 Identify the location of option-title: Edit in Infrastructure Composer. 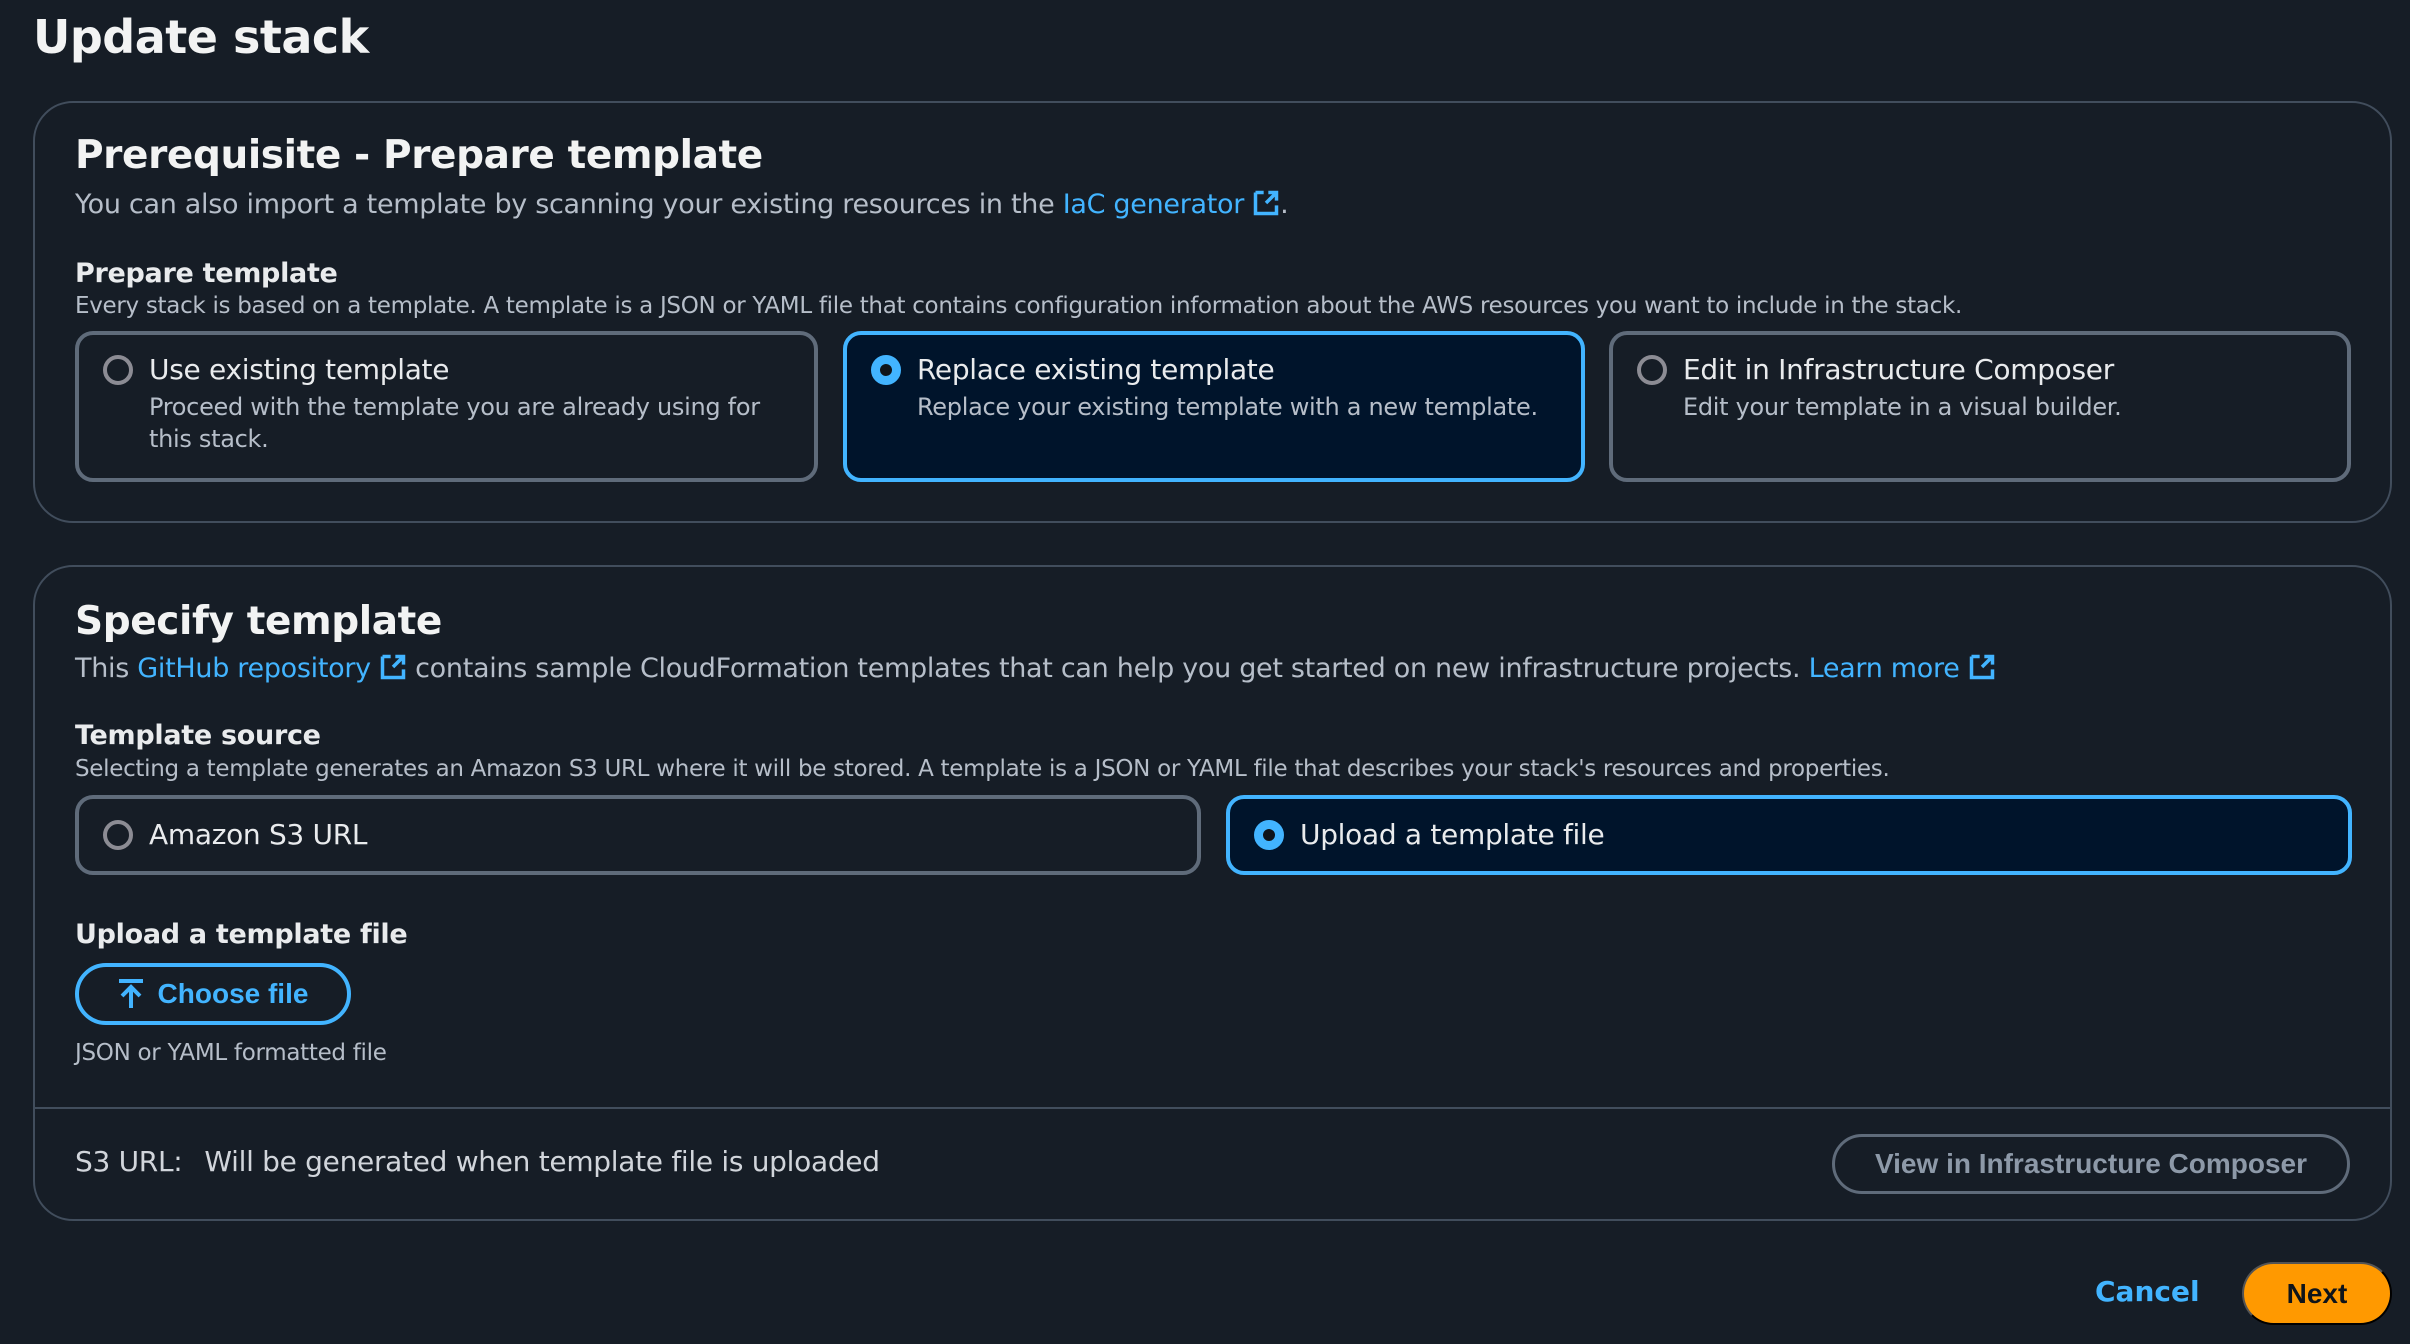
(1898, 369).